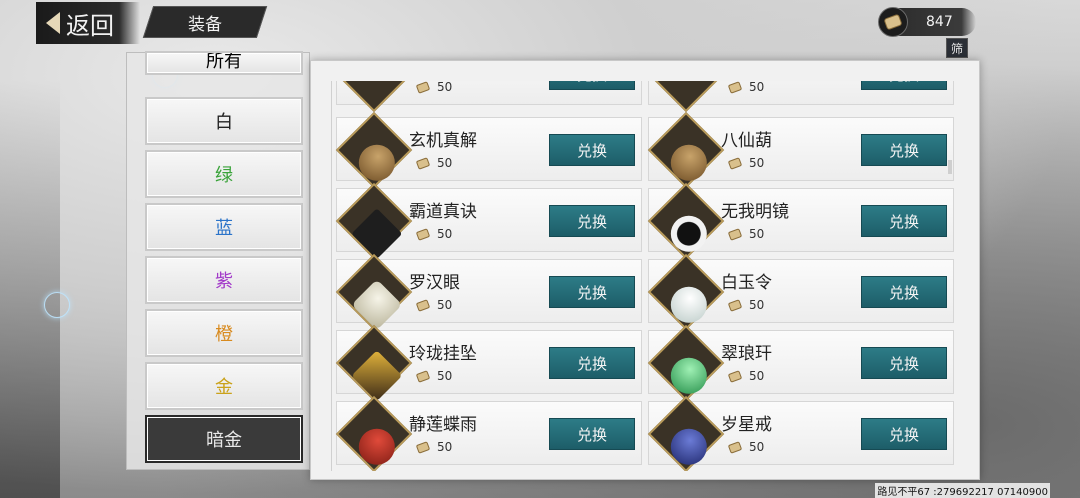 This screenshot has width=1080, height=498. I want to click on tab-orange: 橙, so click(224, 333).